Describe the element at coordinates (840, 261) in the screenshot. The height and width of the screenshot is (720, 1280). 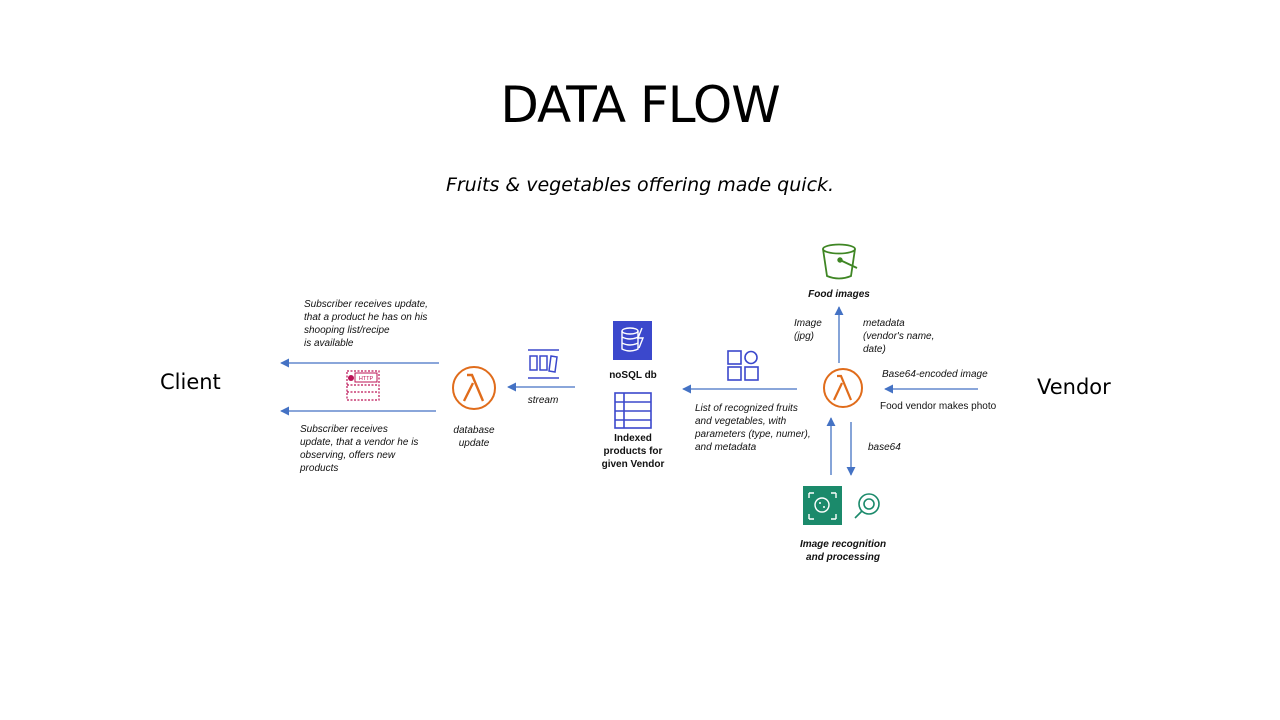
I see `s3-bucket-icon` at that location.